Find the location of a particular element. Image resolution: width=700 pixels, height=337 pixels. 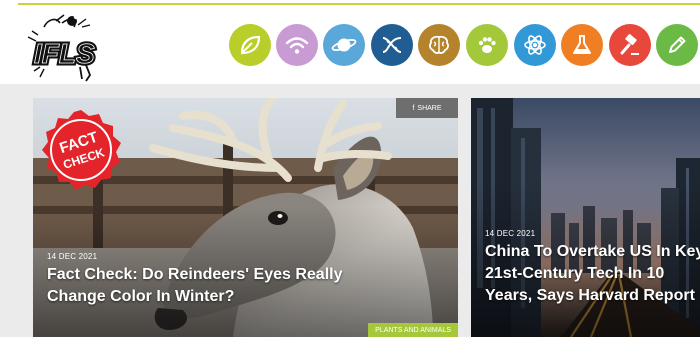

category-brain-button is located at coordinates (439, 45).